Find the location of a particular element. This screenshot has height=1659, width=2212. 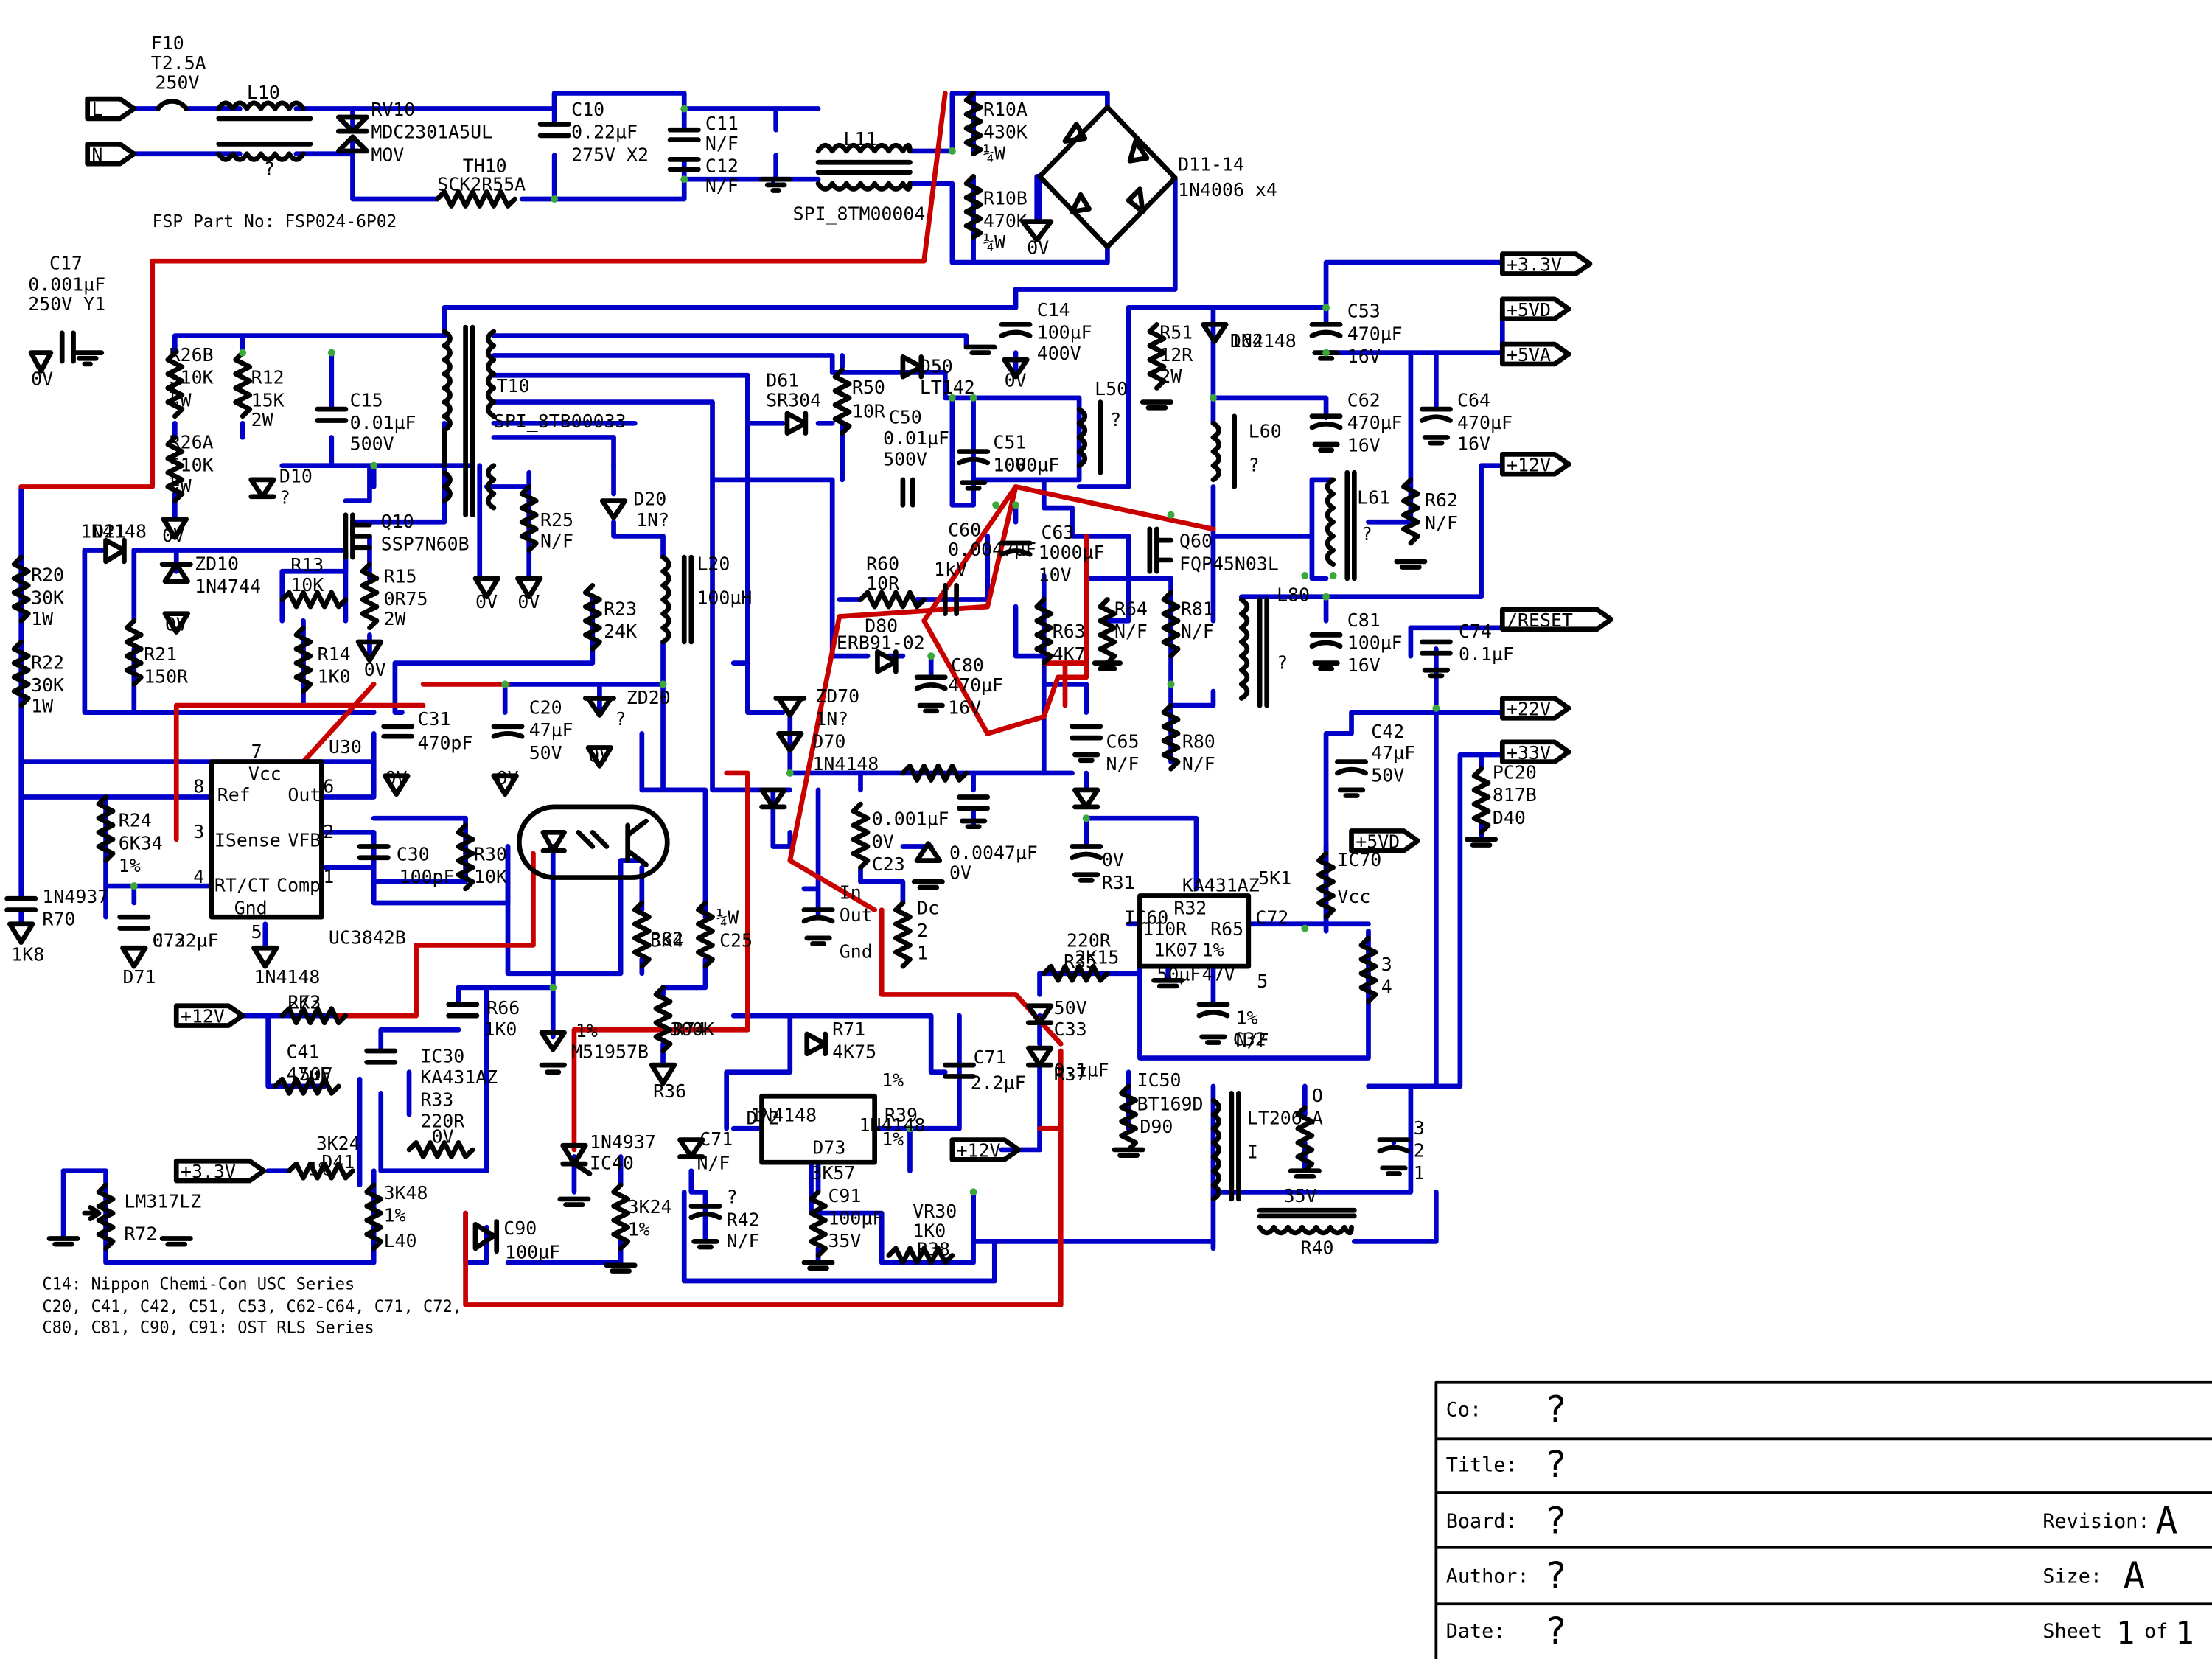

component-label: 6K34 is located at coordinates (141, 842).